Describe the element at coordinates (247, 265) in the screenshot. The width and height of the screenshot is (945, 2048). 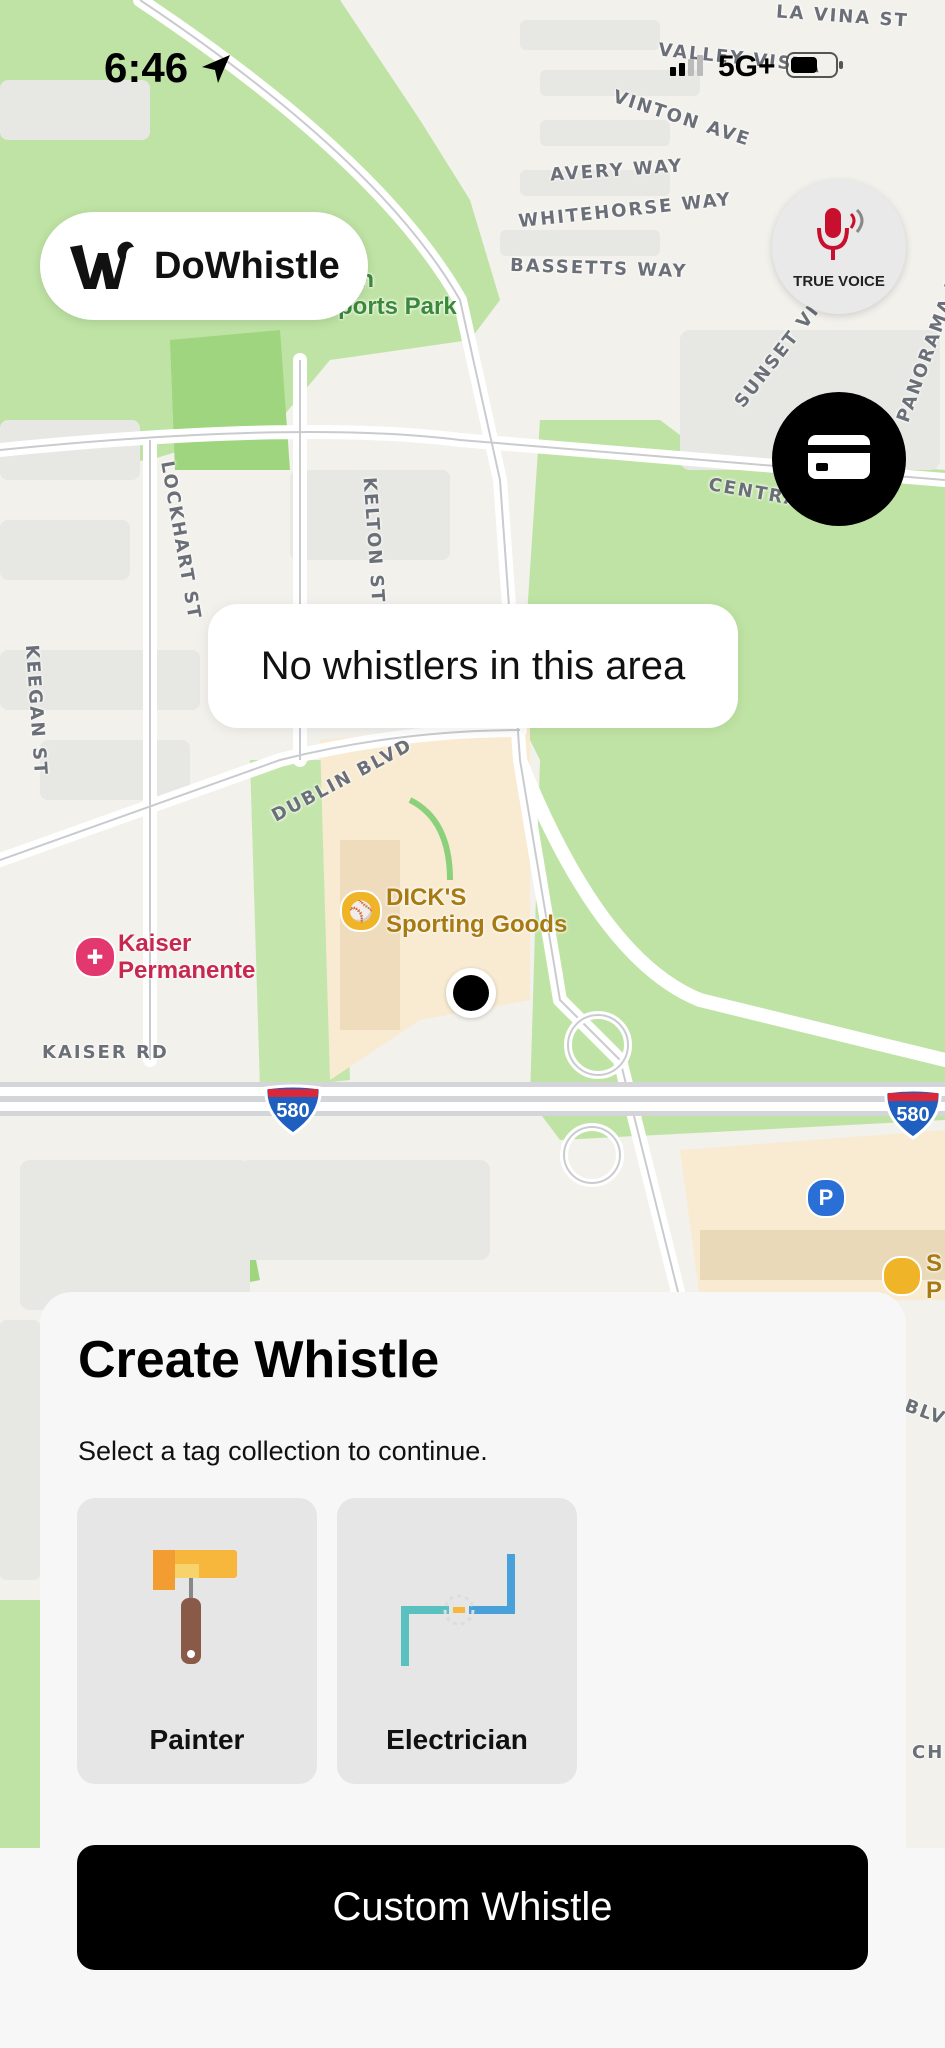
I see `brand-name: DoWhistle` at that location.